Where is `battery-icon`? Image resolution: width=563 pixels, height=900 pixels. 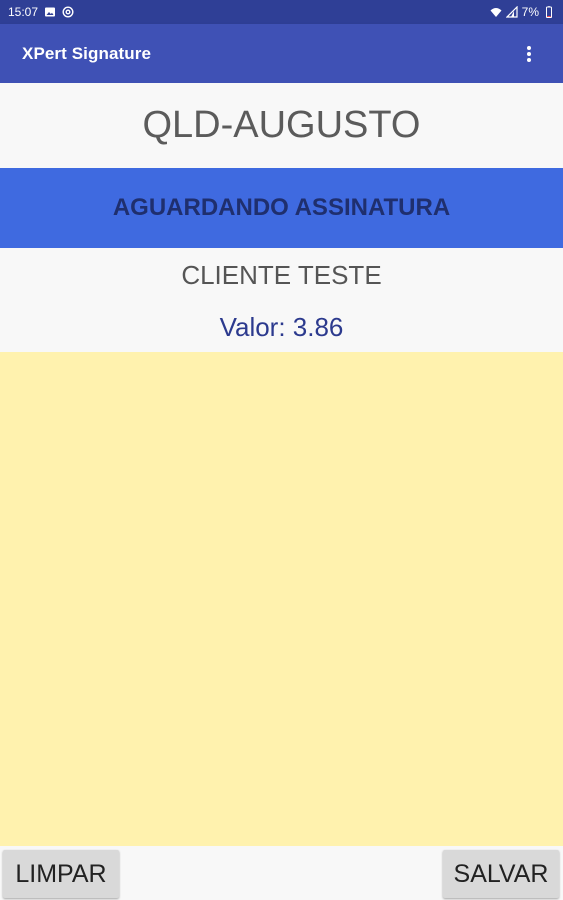 battery-icon is located at coordinates (549, 12).